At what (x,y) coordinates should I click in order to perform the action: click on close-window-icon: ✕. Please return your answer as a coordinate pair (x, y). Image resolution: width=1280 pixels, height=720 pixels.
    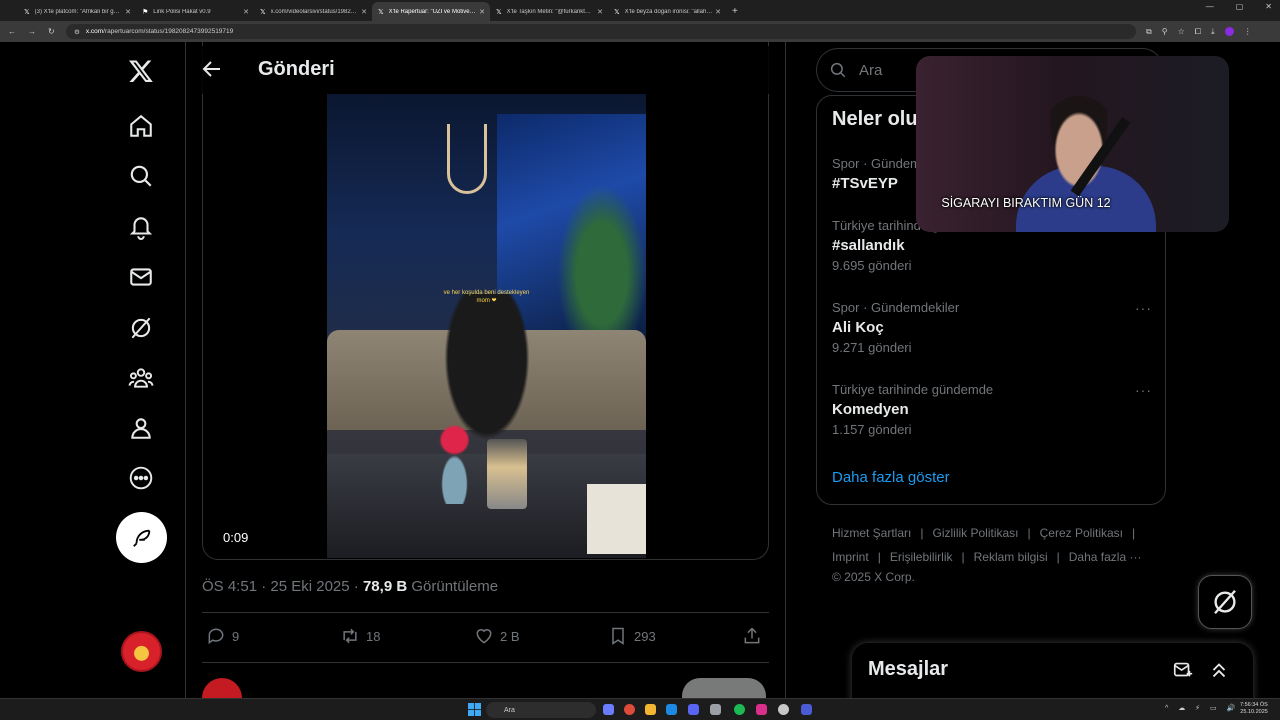
    Looking at the image, I should click on (1268, 6).